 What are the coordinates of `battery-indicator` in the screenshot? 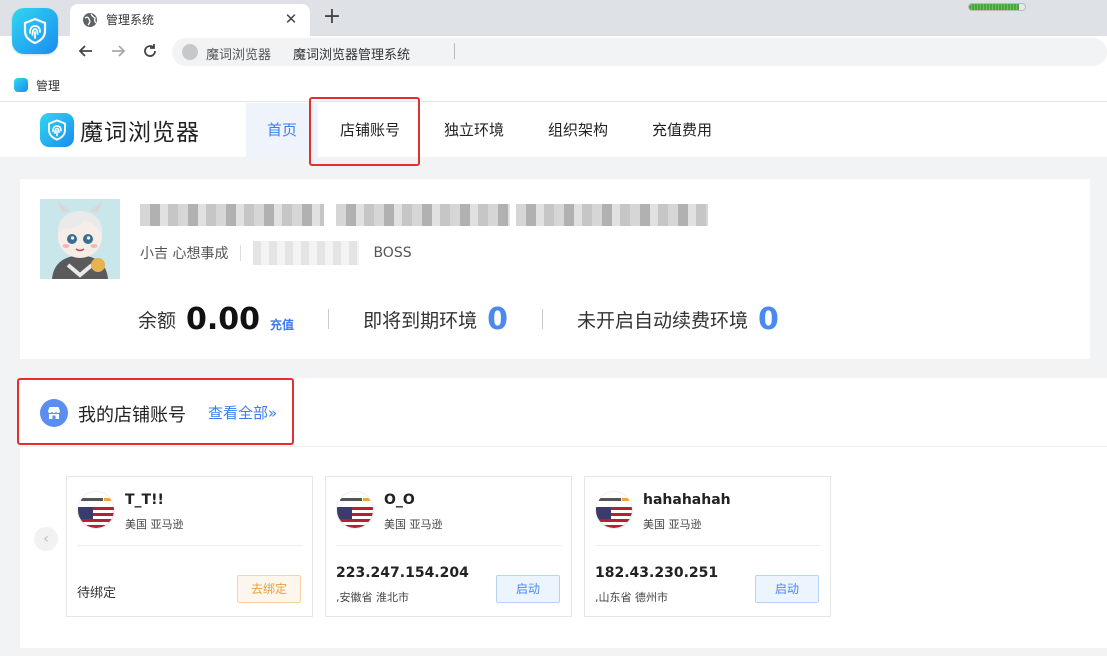 It's located at (997, 7).